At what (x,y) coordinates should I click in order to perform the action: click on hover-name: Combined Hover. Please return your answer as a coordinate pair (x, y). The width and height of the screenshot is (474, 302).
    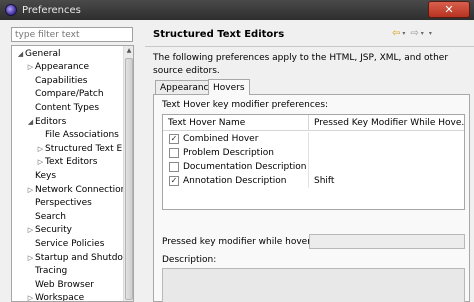
    Looking at the image, I should click on (221, 139).